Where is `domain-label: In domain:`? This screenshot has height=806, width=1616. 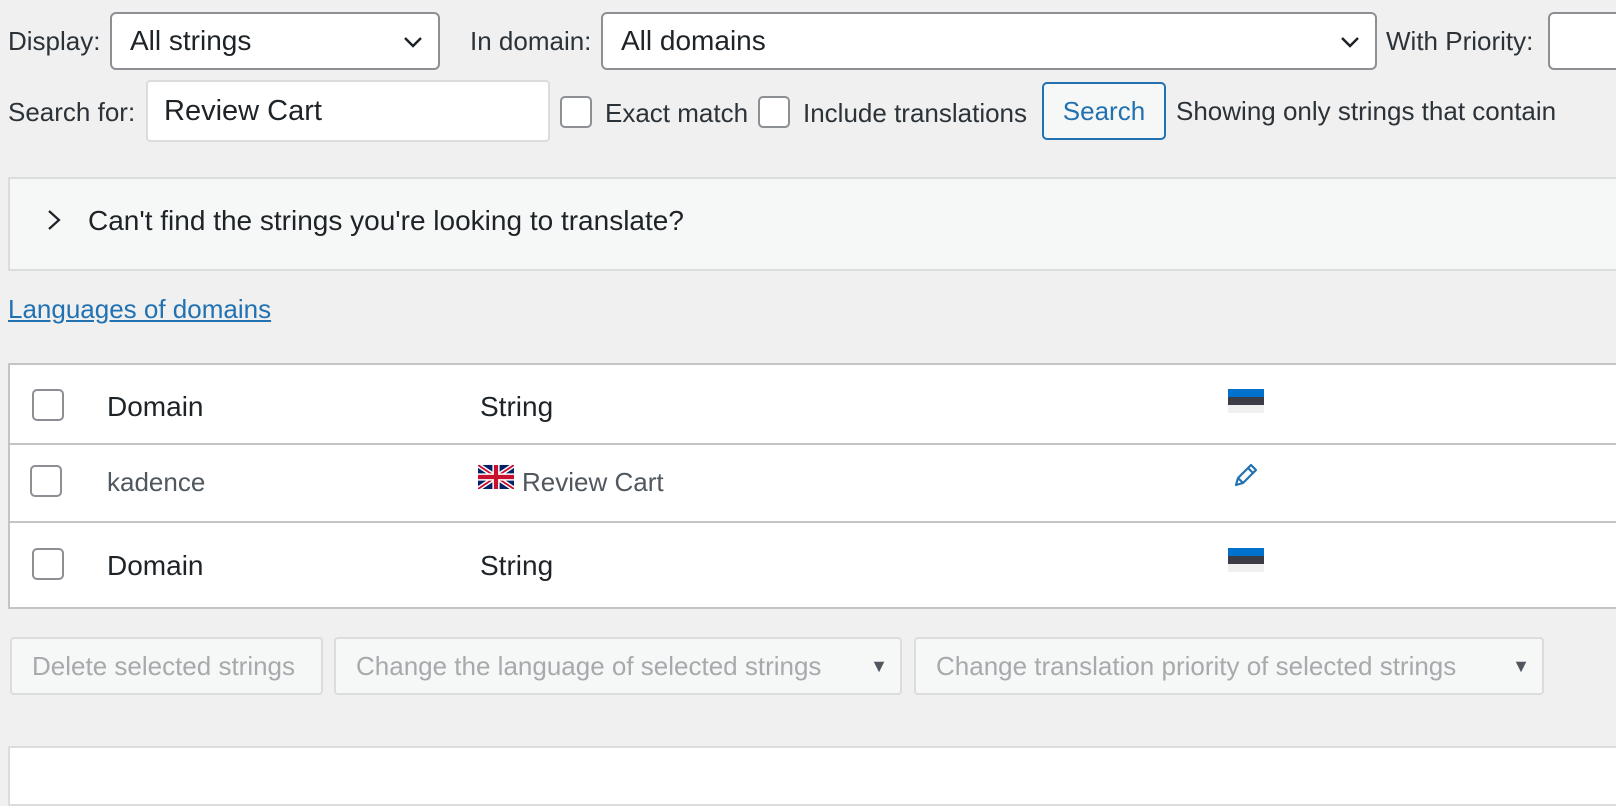 domain-label: In domain: is located at coordinates (531, 41).